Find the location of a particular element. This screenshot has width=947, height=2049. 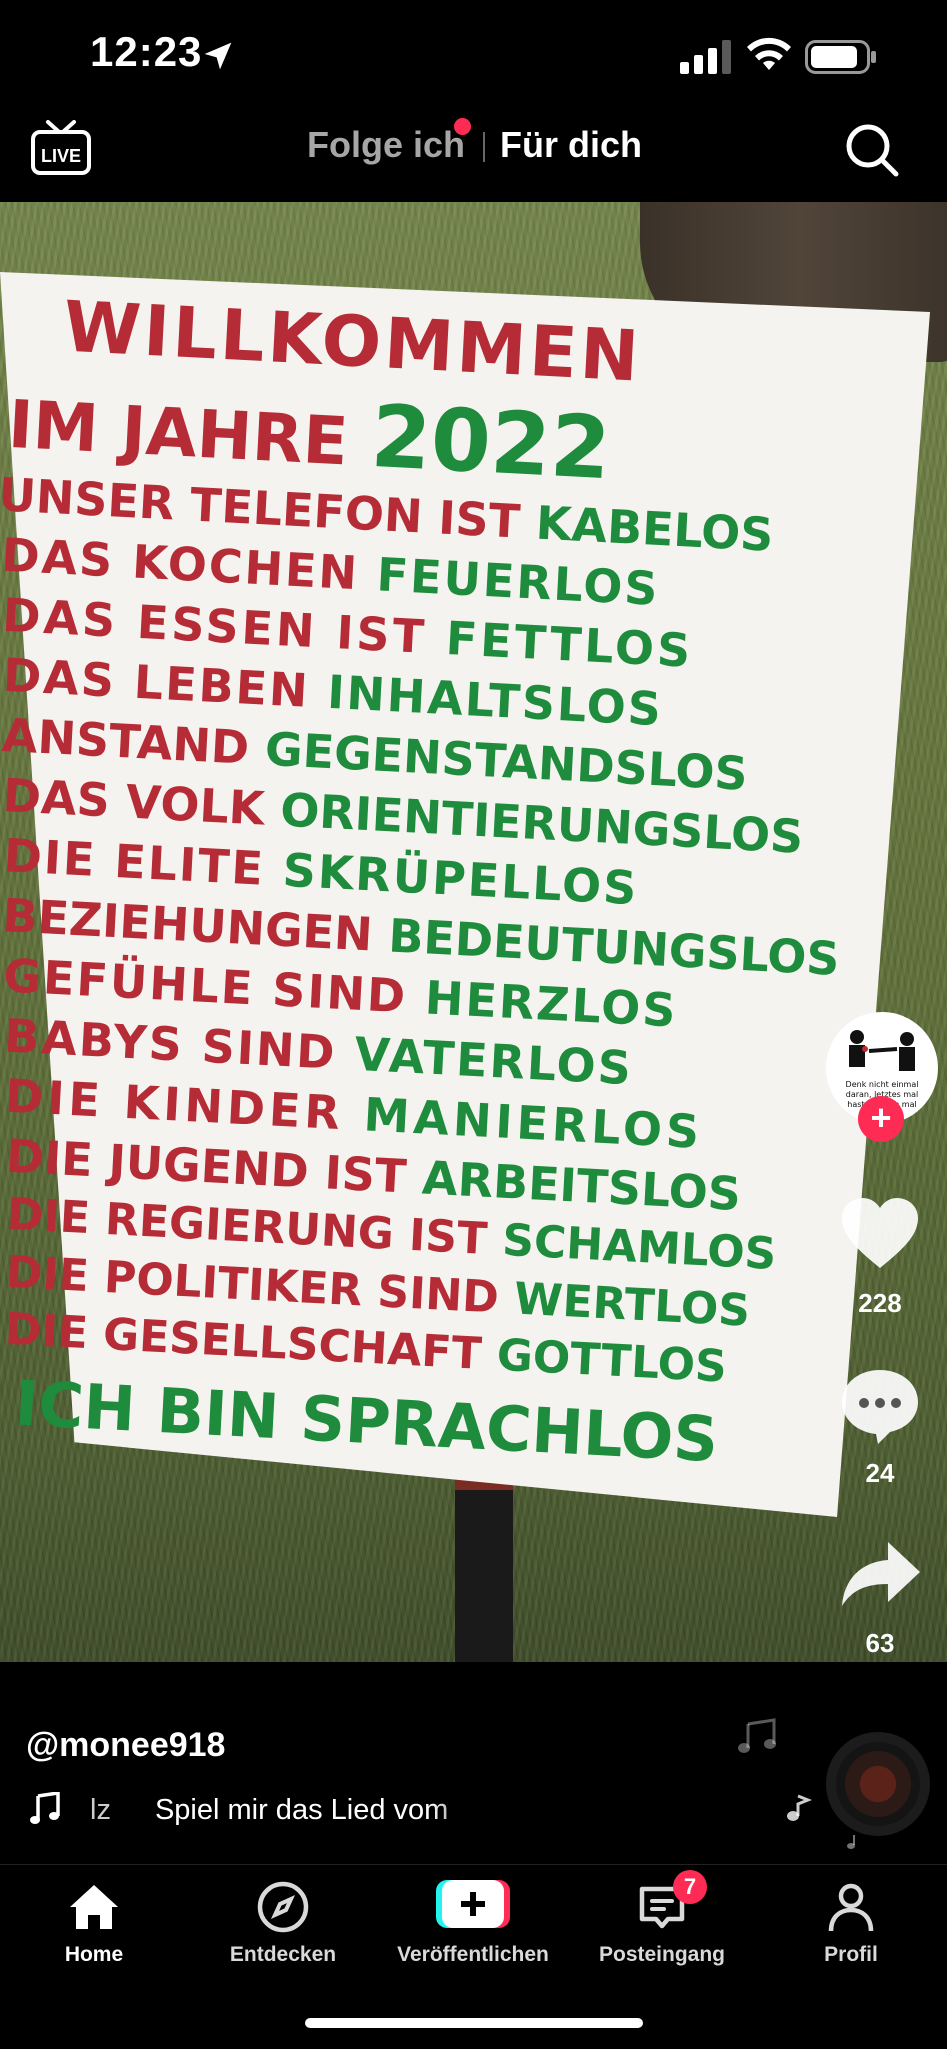

nav-label-profile: Profil is located at coordinates (851, 1954).